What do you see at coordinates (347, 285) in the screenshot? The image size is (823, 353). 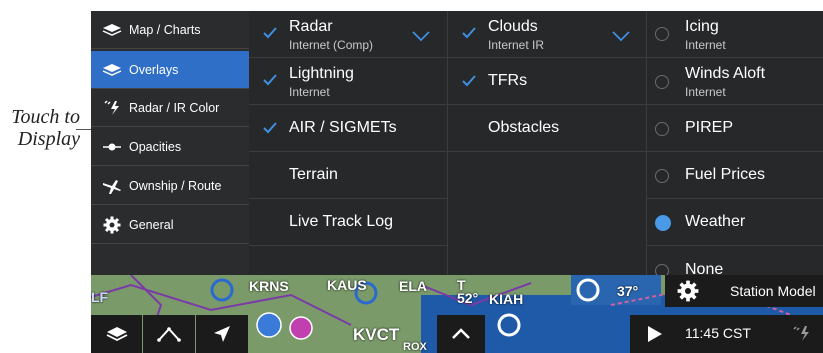 I see `map-label: KAUS` at bounding box center [347, 285].